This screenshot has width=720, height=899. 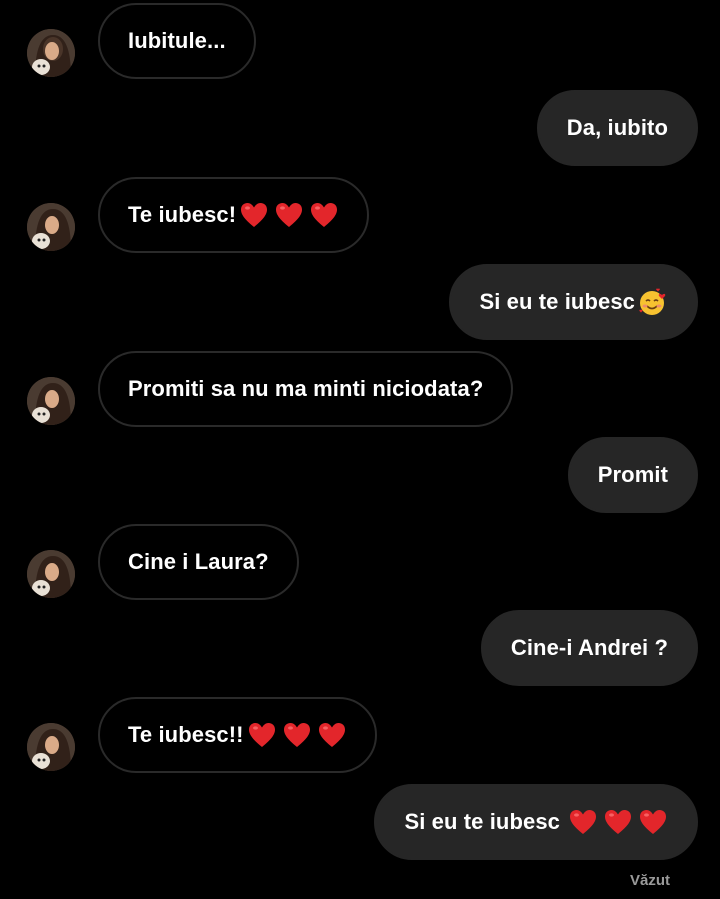 I want to click on incoming-message-bubble: Cine i Laura?, so click(x=198, y=562).